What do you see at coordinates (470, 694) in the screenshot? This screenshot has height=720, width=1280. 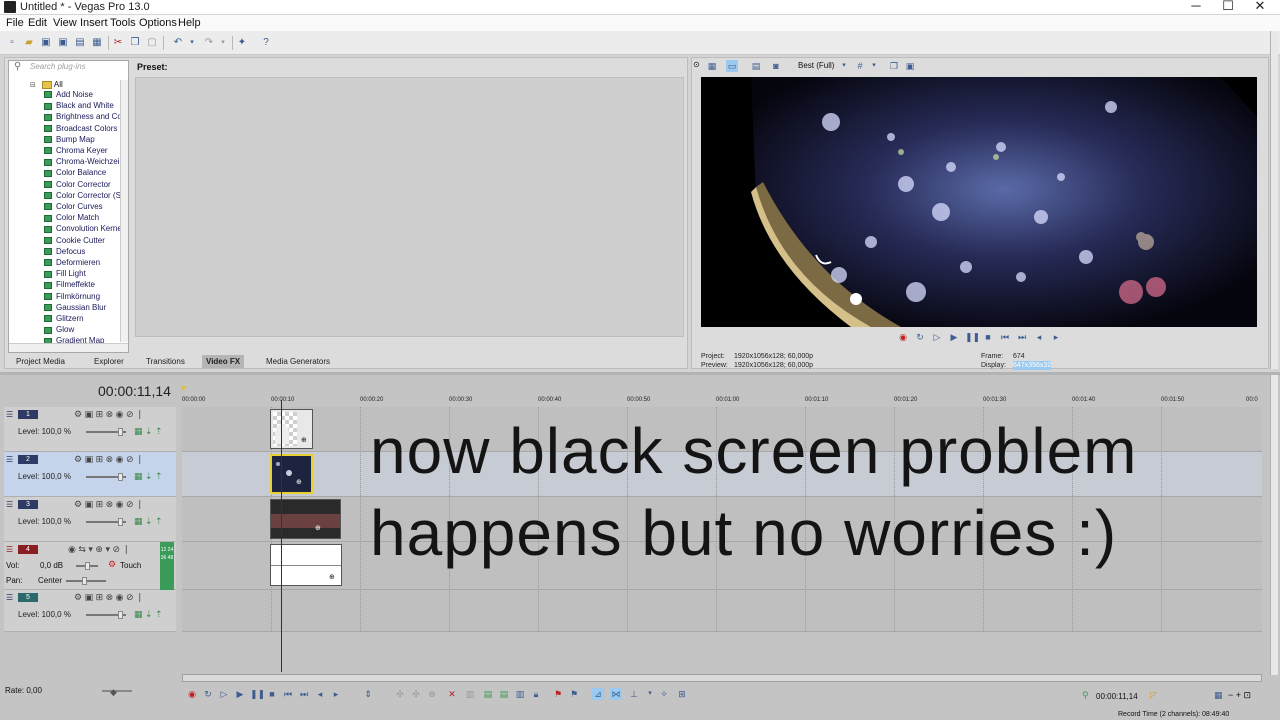 I see `trim-icon: ▥` at bounding box center [470, 694].